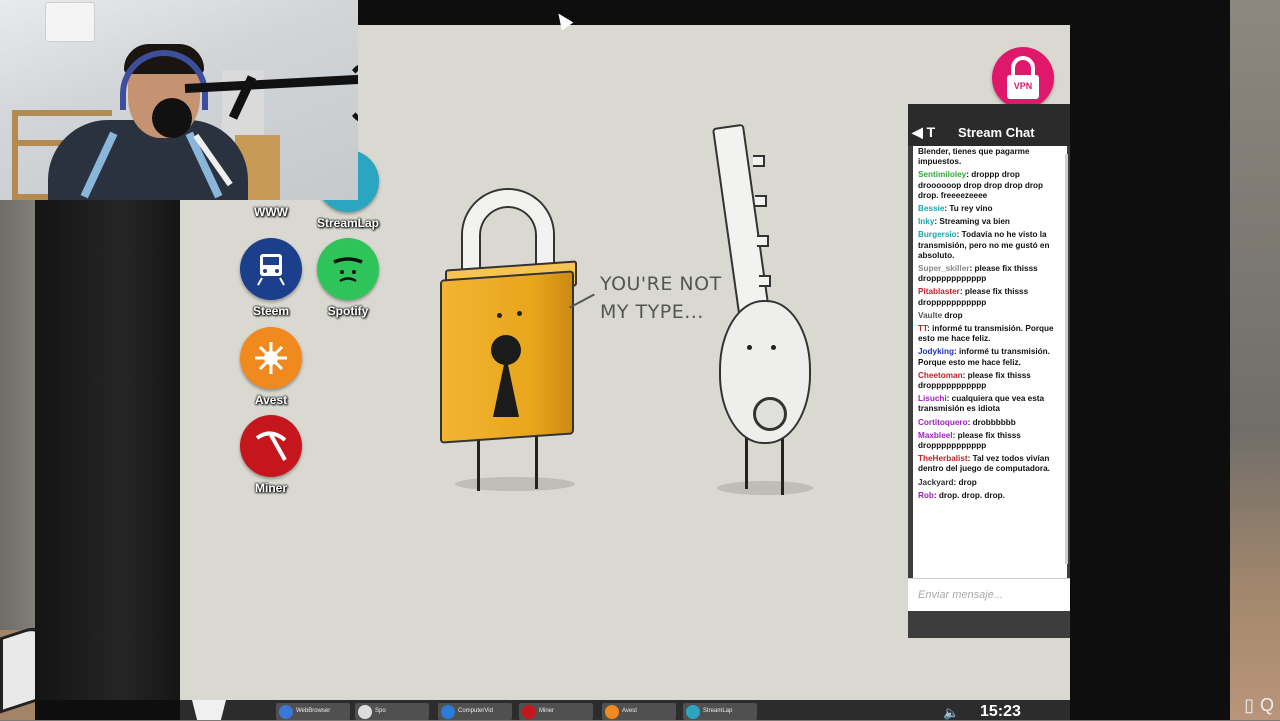  I want to click on chat-username: Jodyking, so click(936, 351).